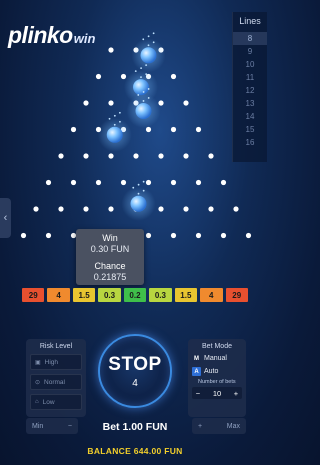 The width and height of the screenshot is (320, 465). What do you see at coordinates (38, 382) in the screenshot?
I see `risk-normal-icon: ⊙` at bounding box center [38, 382].